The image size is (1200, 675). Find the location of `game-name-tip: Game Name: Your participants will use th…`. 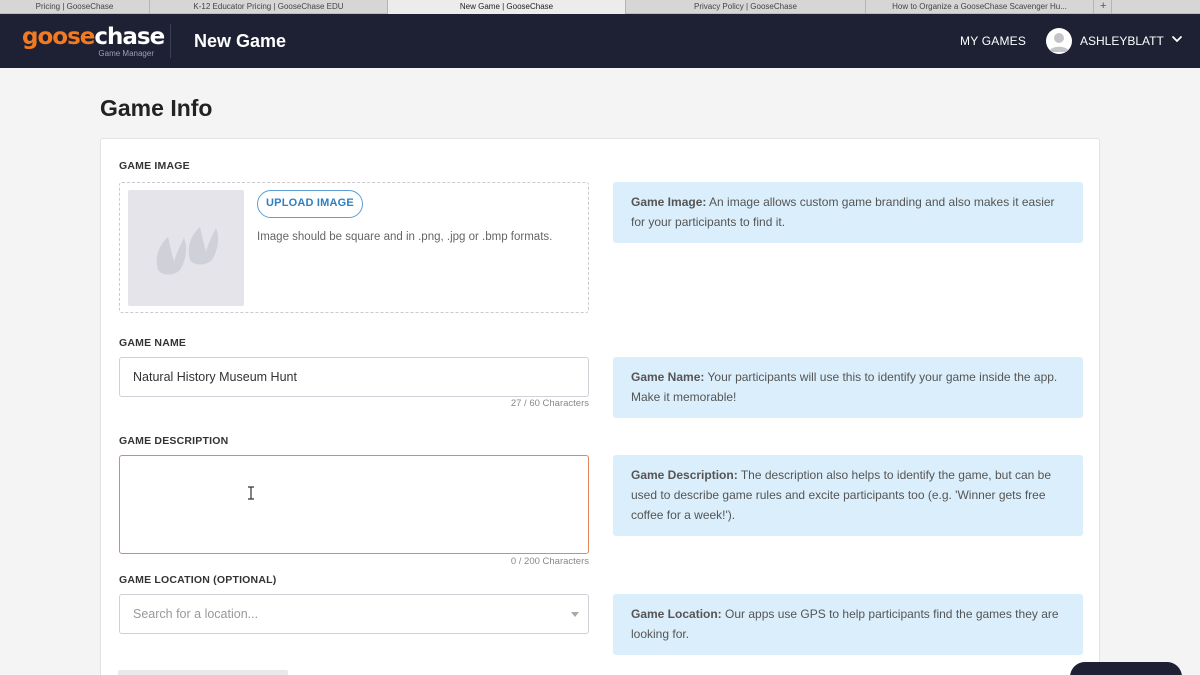

game-name-tip: Game Name: Your participants will use th… is located at coordinates (848, 387).